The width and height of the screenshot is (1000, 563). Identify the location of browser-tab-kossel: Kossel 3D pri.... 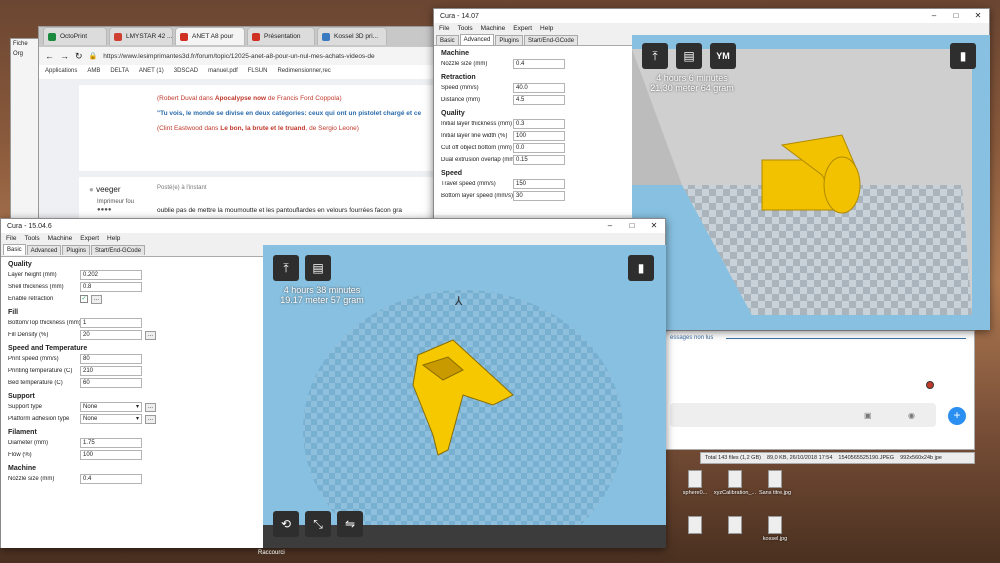
(352, 36).